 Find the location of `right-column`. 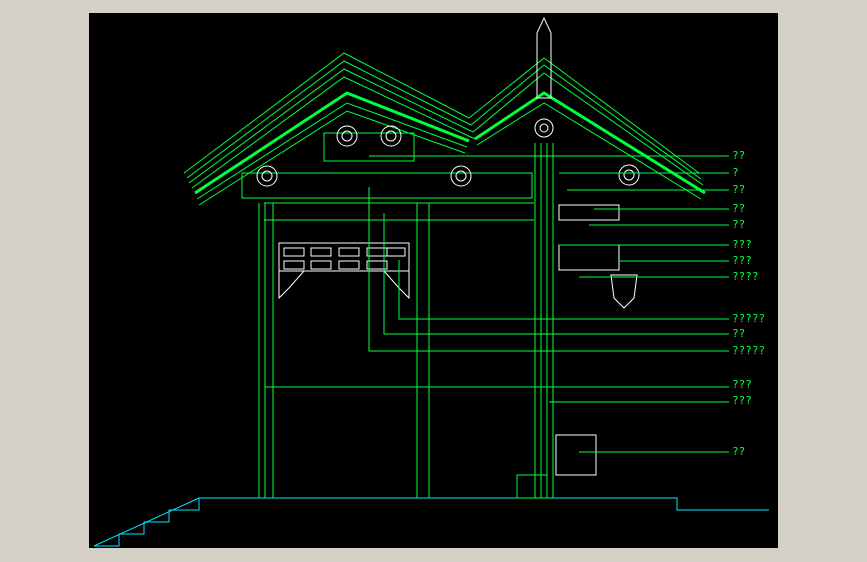

right-column is located at coordinates (544, 320).